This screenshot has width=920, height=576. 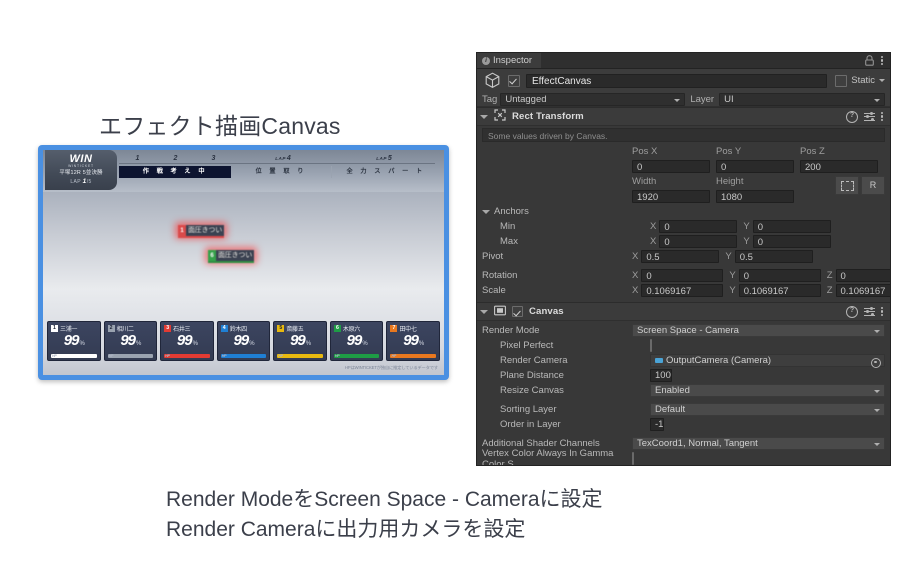 I want to click on blueprint-mode-button: R, so click(x=873, y=185).